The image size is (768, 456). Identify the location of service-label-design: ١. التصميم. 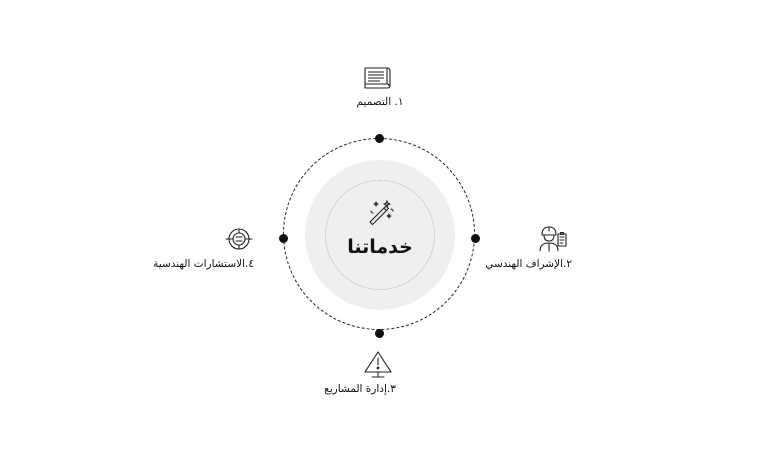
(380, 102).